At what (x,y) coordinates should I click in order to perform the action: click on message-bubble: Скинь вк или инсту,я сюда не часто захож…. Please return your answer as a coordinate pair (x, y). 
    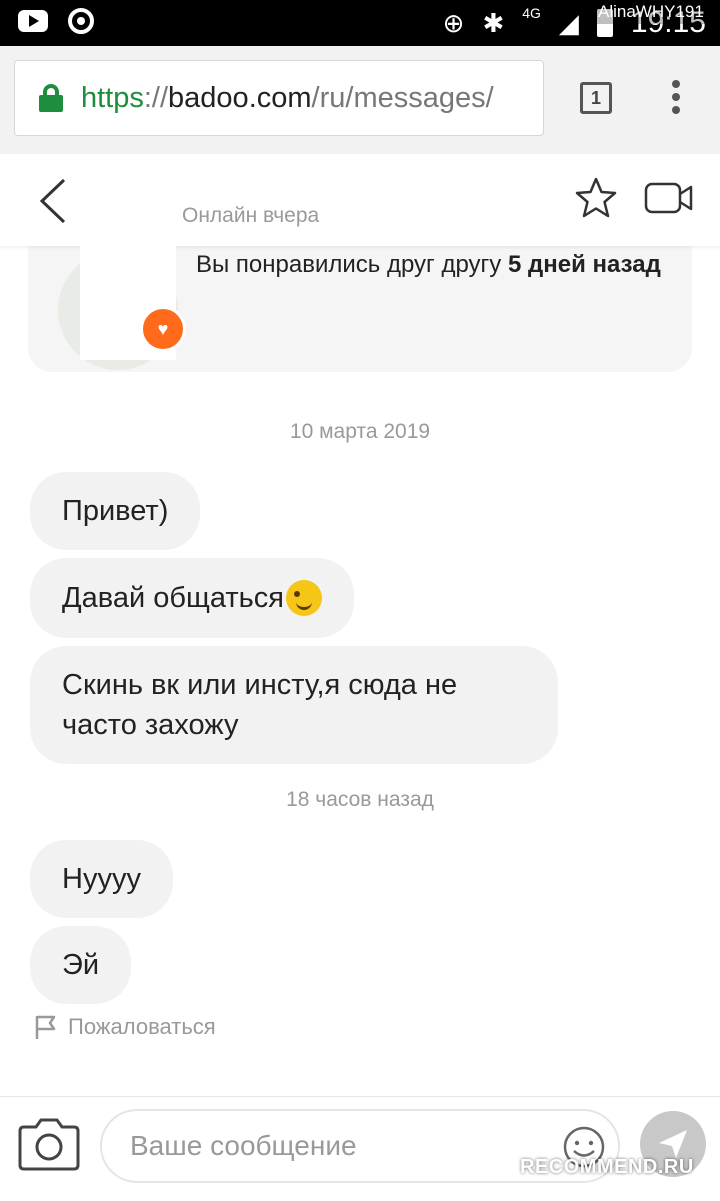
    Looking at the image, I should click on (294, 705).